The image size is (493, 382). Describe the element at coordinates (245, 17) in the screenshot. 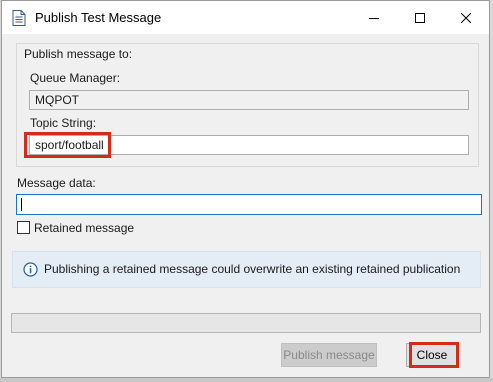

I see `title-bar: Publish Test Message` at that location.